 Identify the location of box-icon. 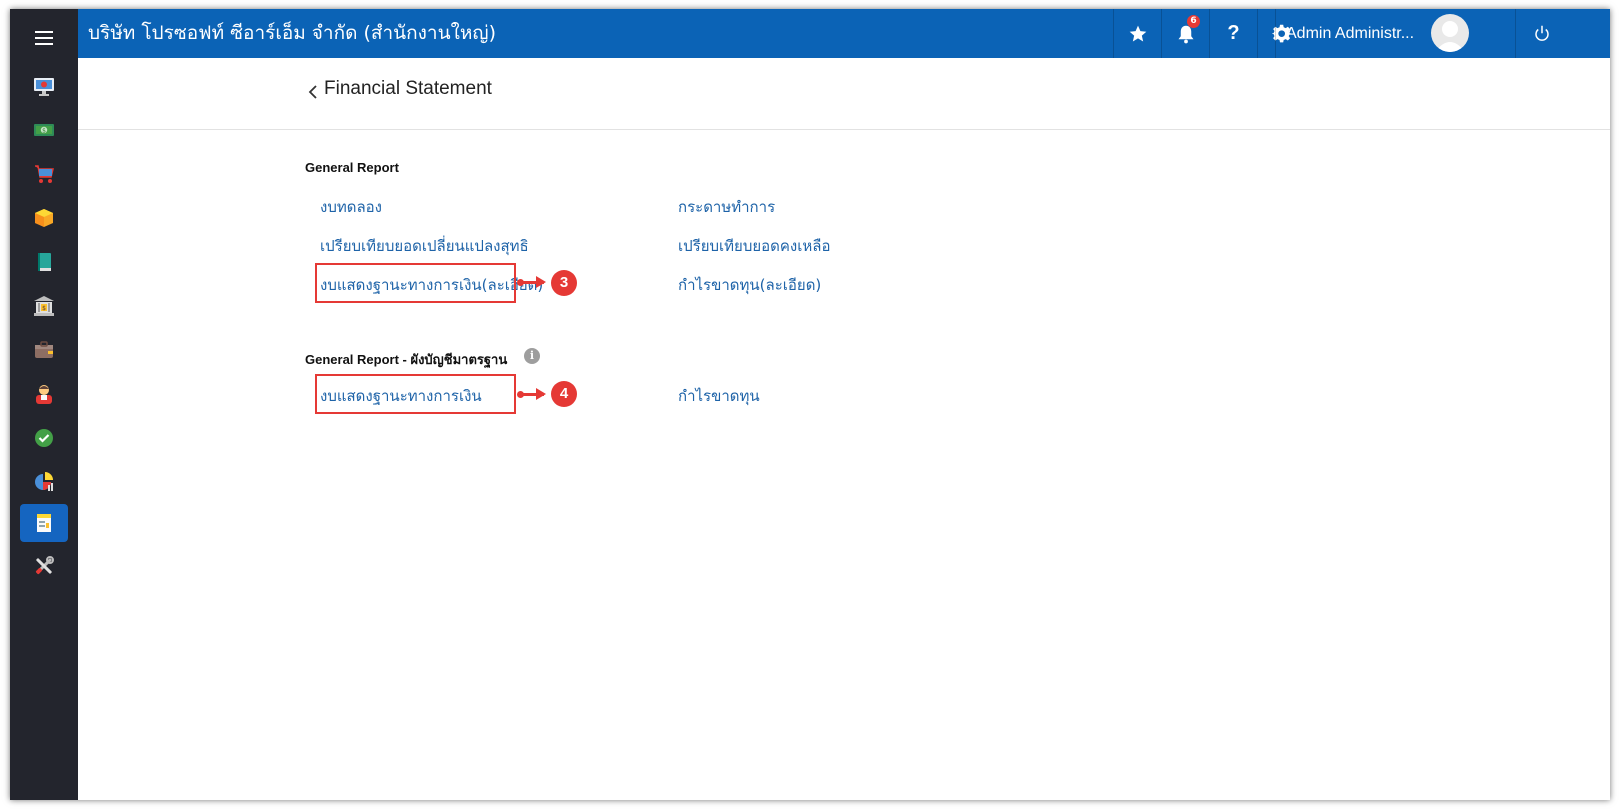
(44, 218).